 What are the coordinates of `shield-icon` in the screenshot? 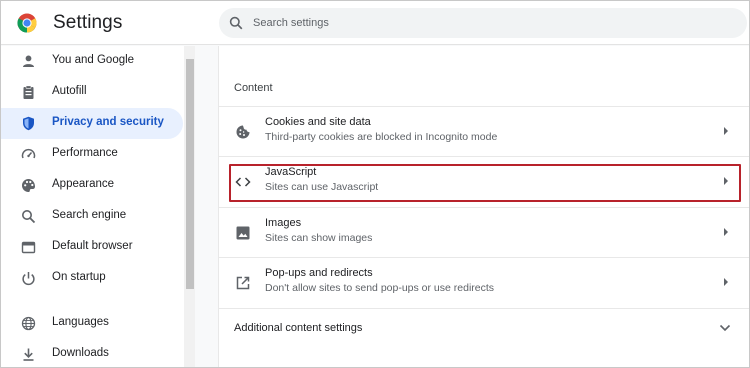 It's located at (28, 123).